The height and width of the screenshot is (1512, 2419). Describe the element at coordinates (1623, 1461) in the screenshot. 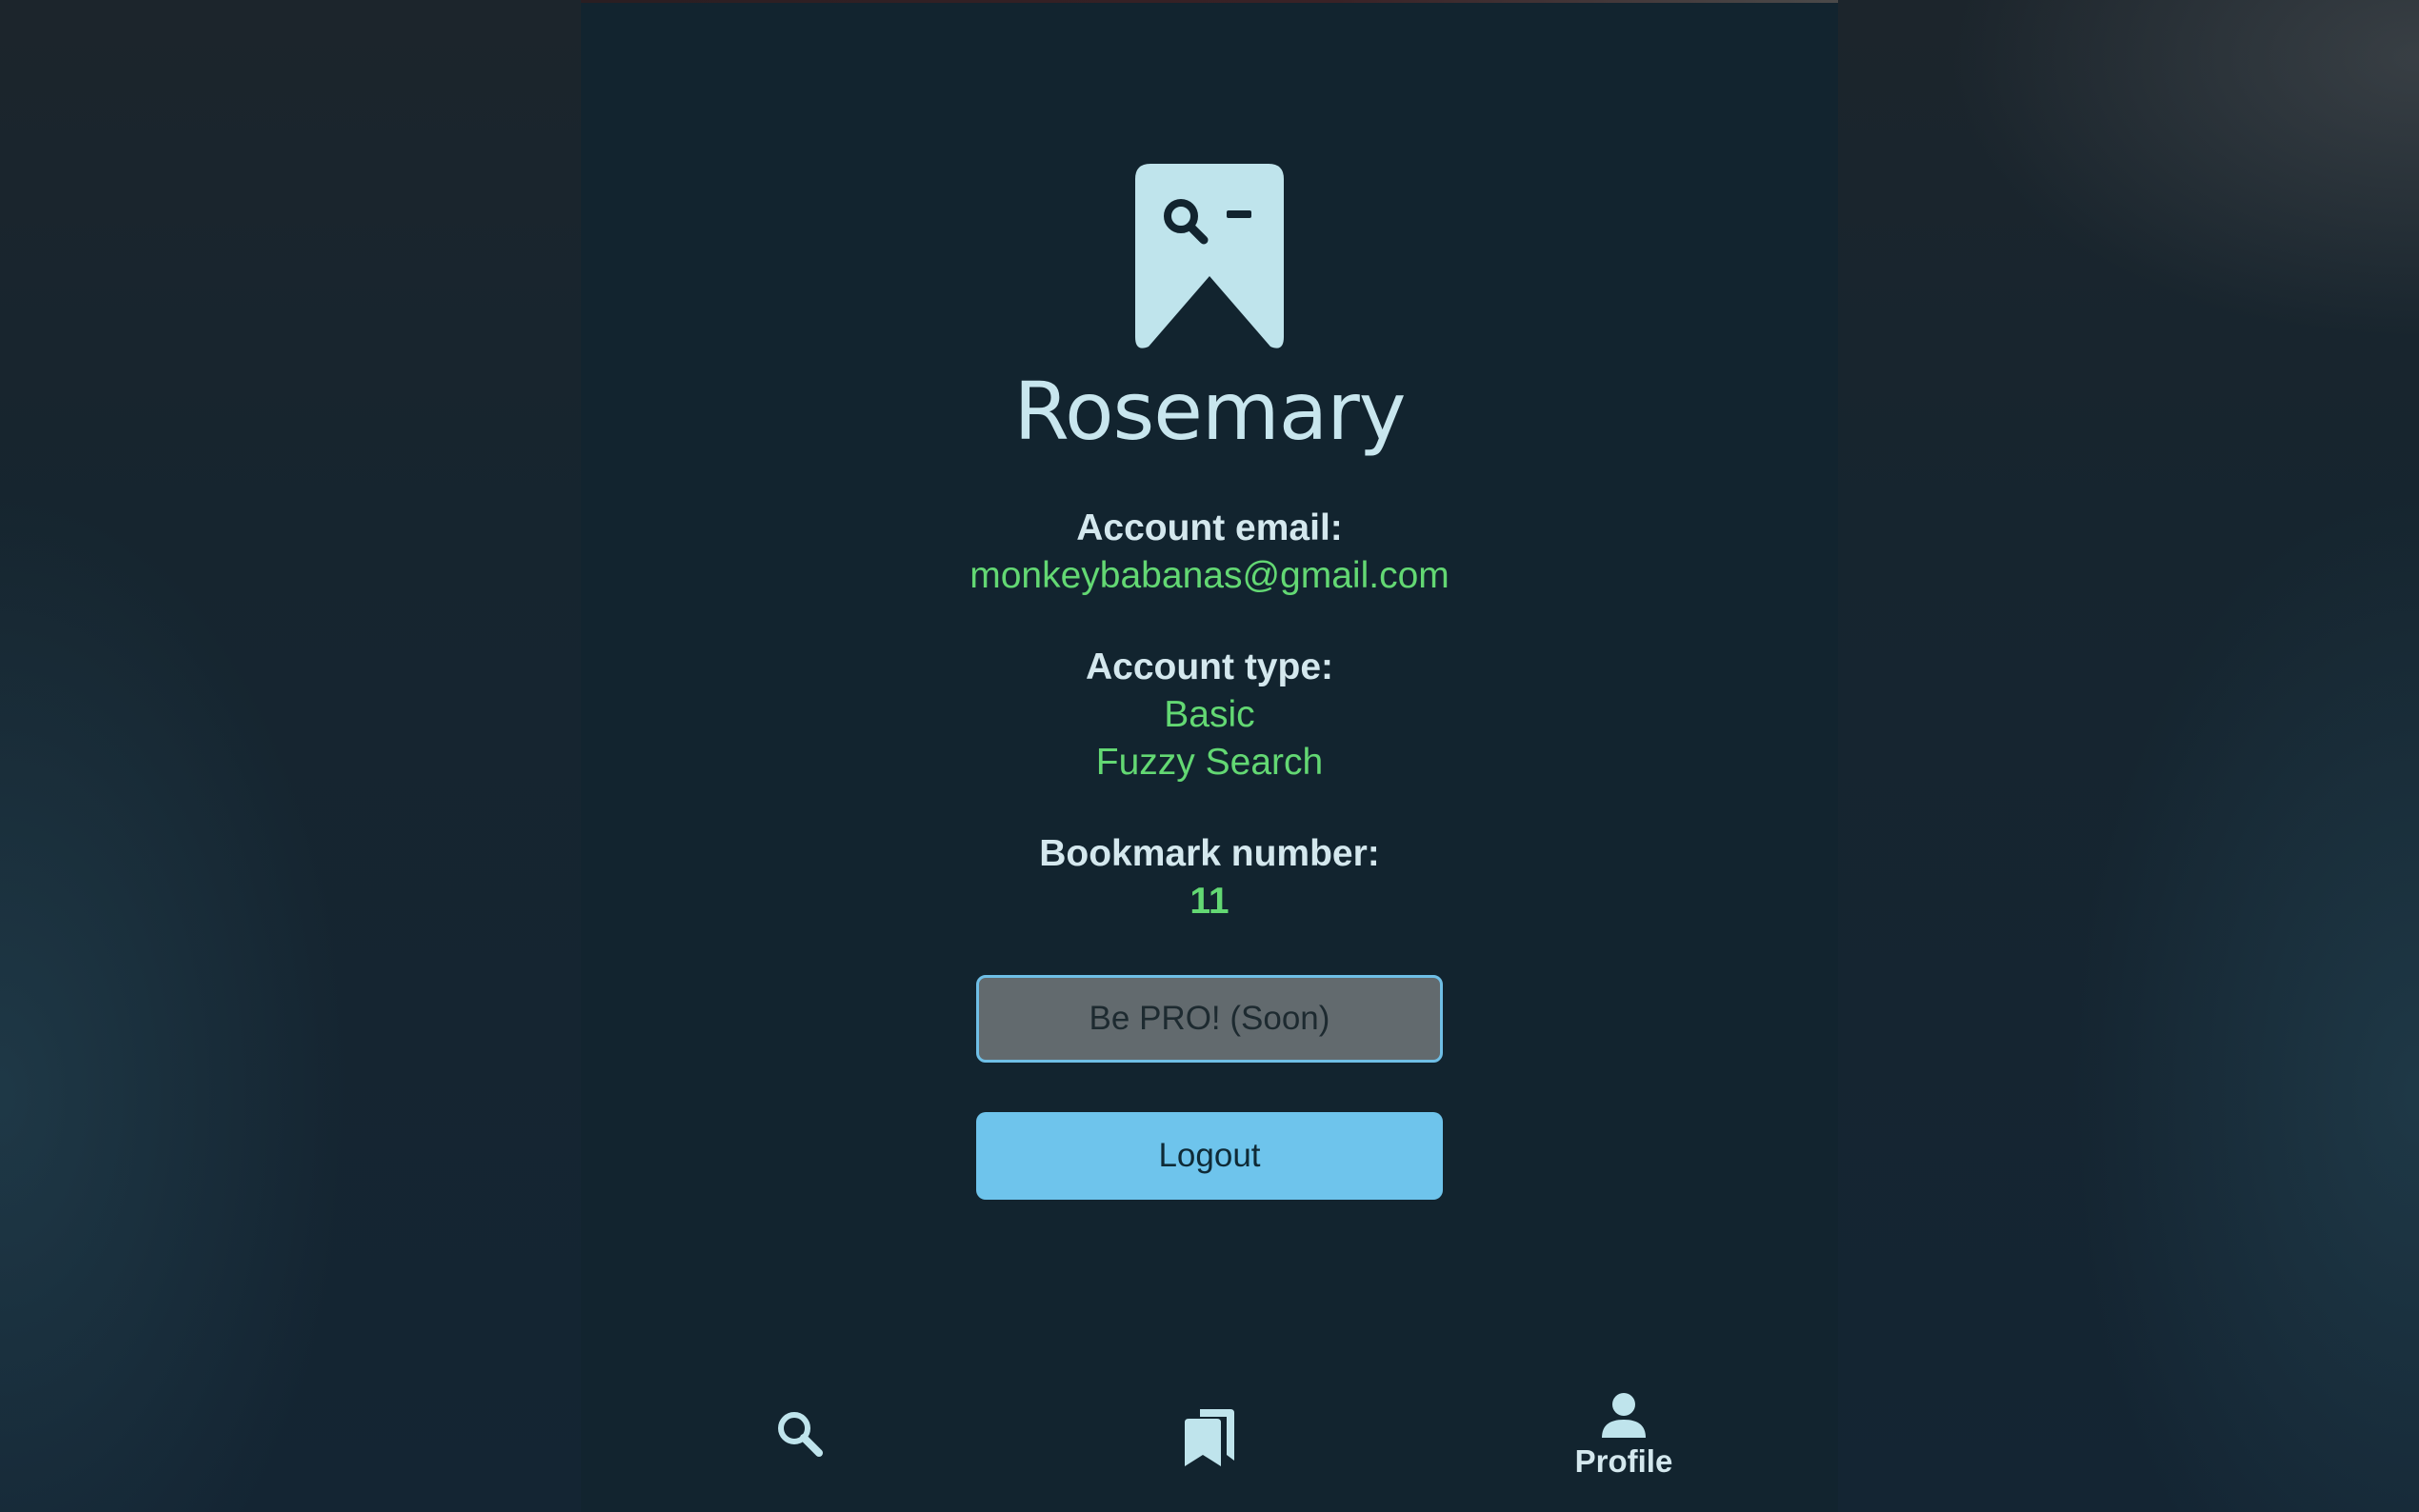

I see `nav-profile-label: Profile` at that location.